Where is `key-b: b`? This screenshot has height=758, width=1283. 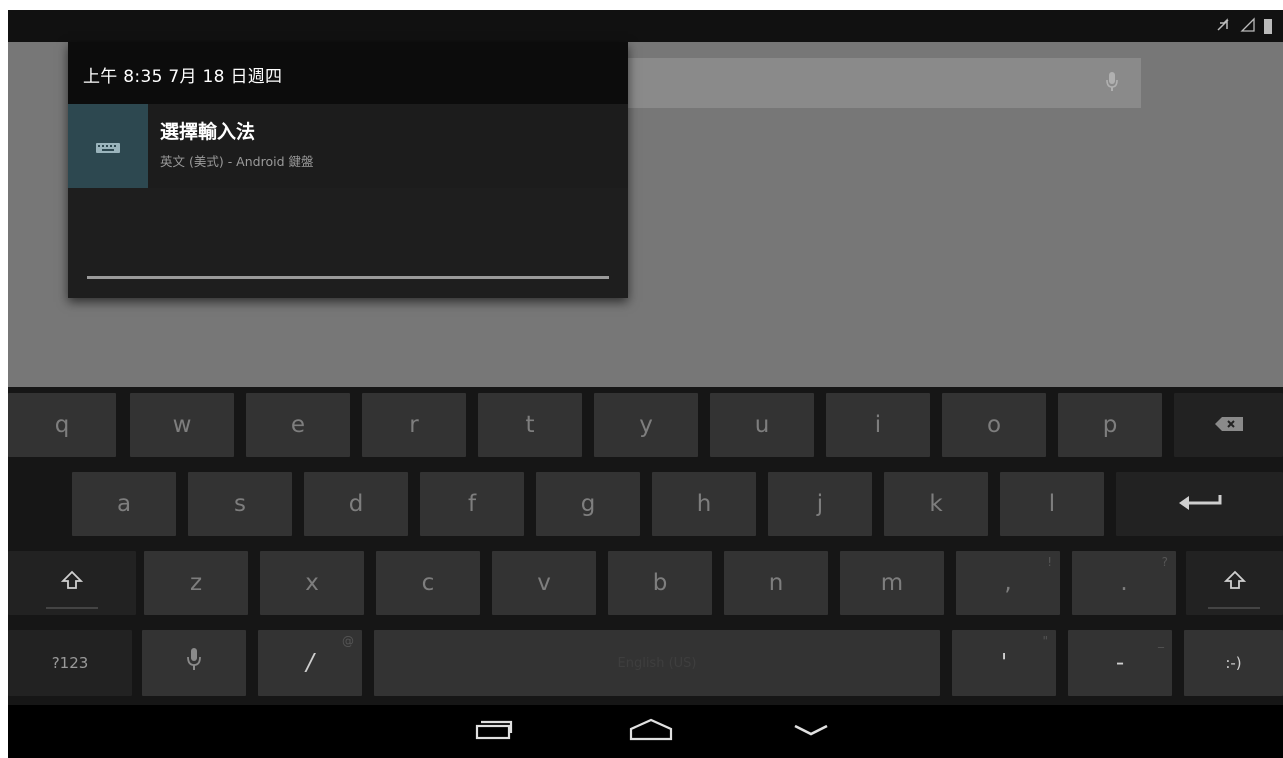 key-b: b is located at coordinates (660, 583).